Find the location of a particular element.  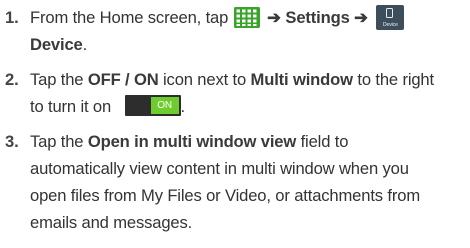

step-text: field to is located at coordinates (322, 141).